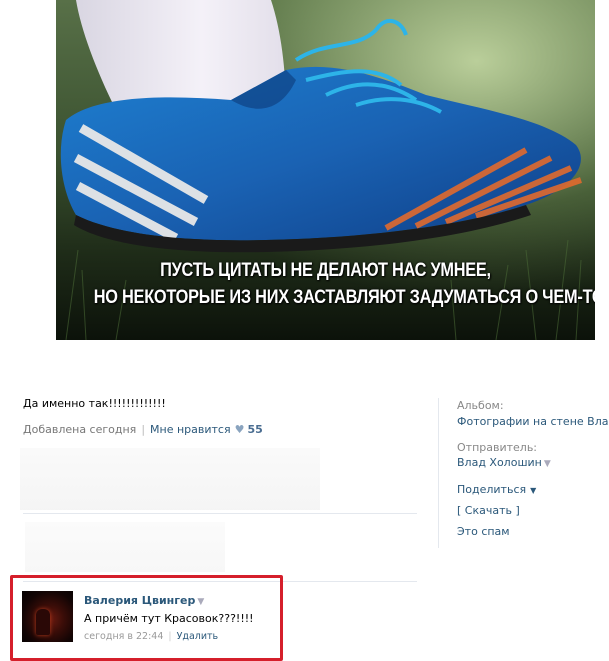 This screenshot has height=661, width=609. What do you see at coordinates (169, 618) in the screenshot?
I see `comment-text: А причём тут Красовок???!!!!` at bounding box center [169, 618].